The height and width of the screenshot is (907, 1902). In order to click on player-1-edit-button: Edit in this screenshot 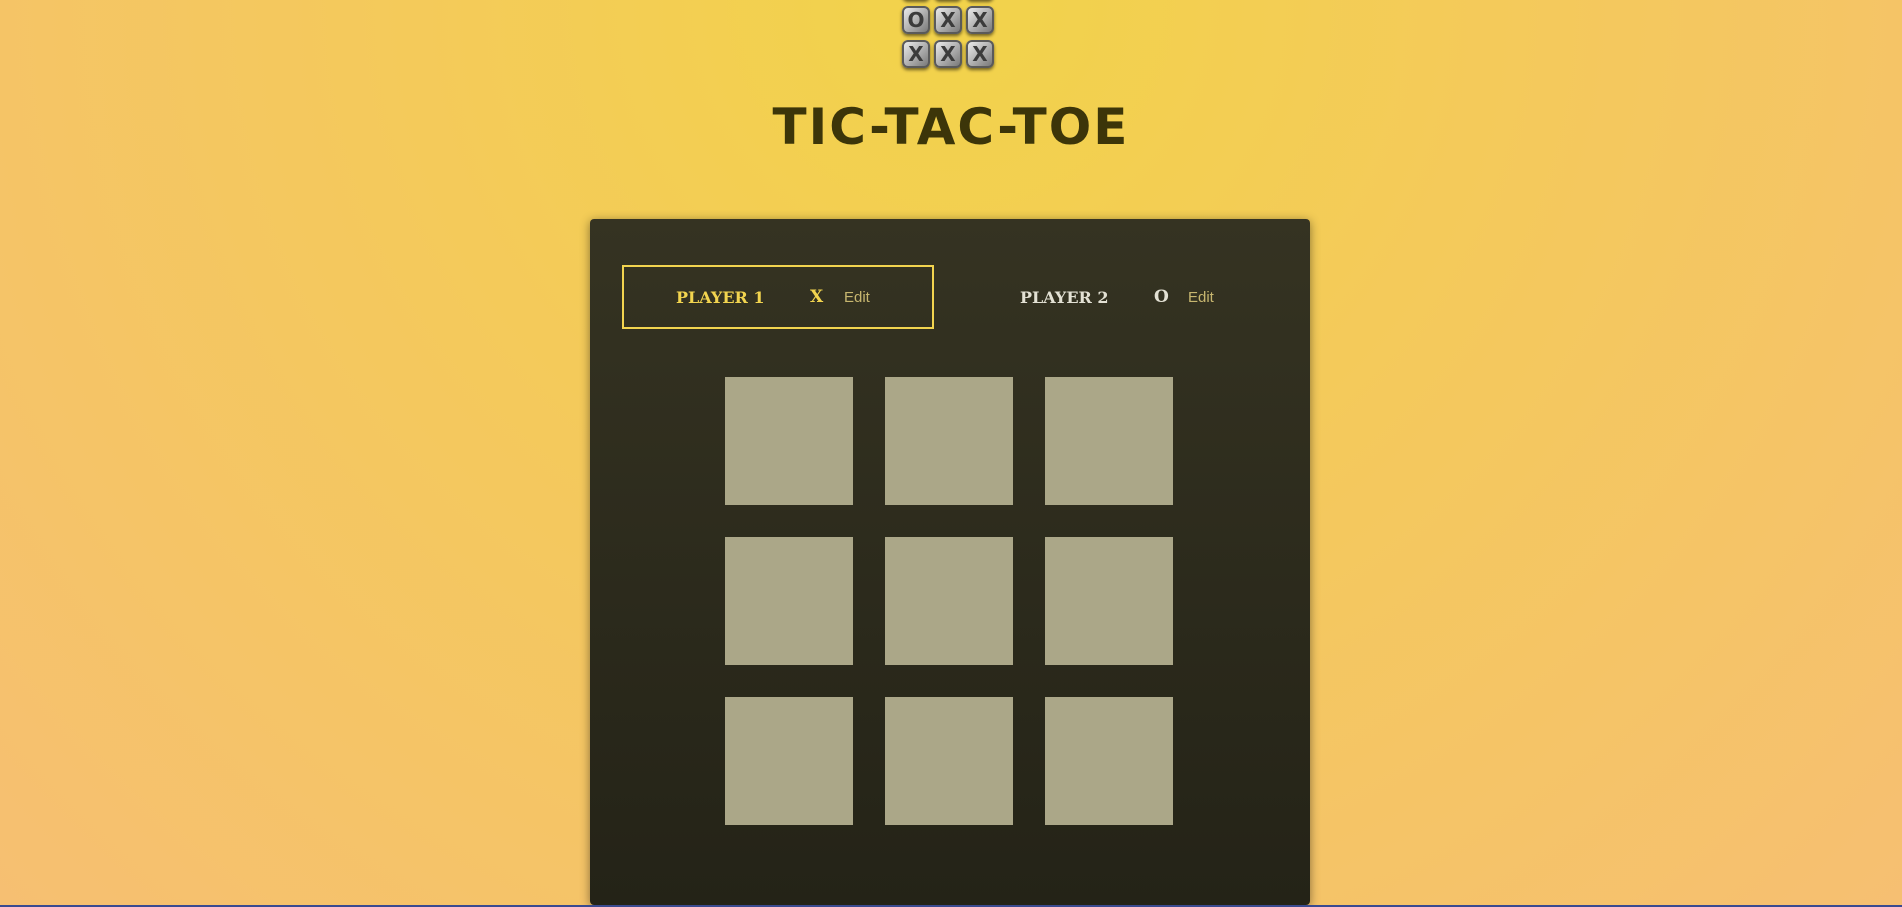, I will do `click(857, 297)`.